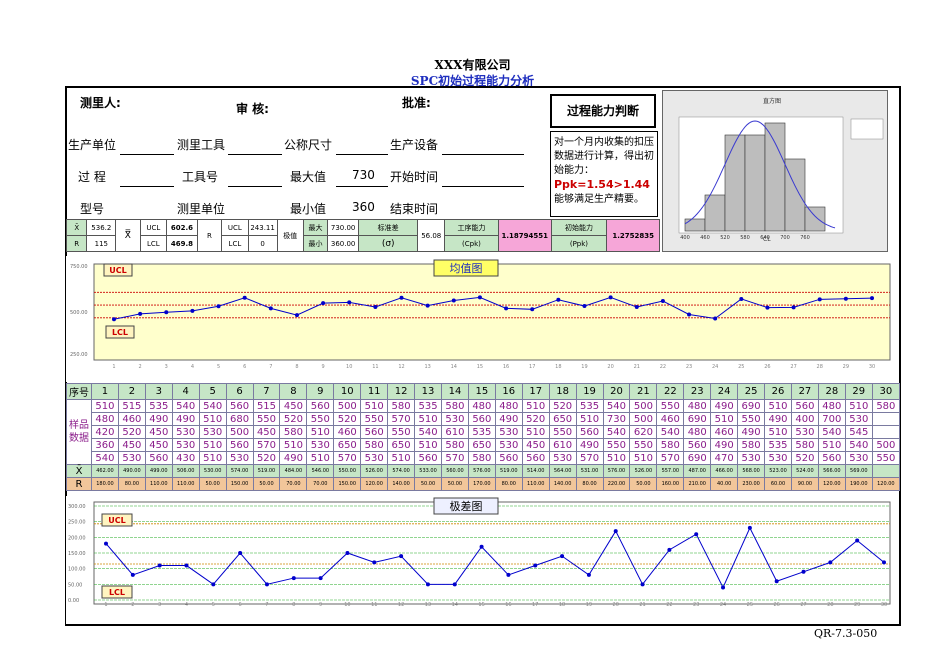 The width and height of the screenshot is (945, 669). What do you see at coordinates (362, 147) in the screenshot?
I see `nominal-field` at bounding box center [362, 147].